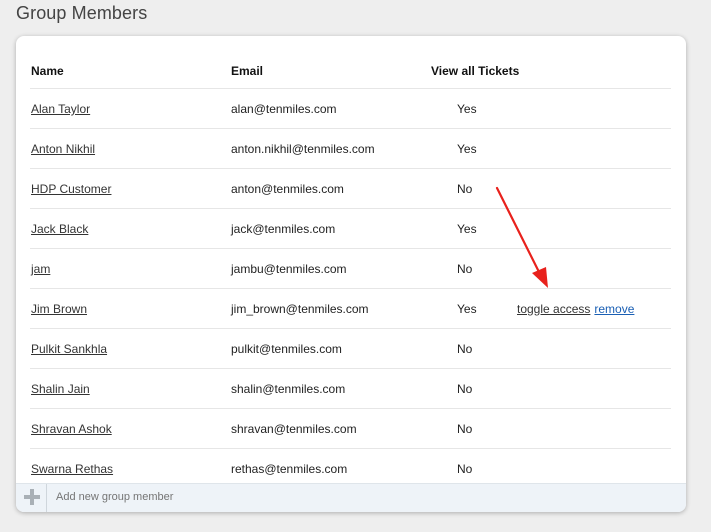 The height and width of the screenshot is (532, 711). What do you see at coordinates (247, 71) in the screenshot?
I see `column-header-email: Email` at bounding box center [247, 71].